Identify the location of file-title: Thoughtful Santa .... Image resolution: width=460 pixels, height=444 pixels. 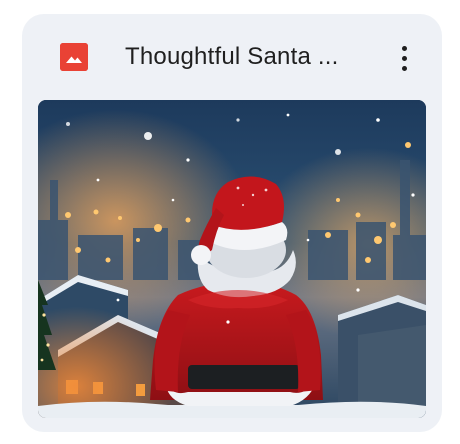
(250, 57).